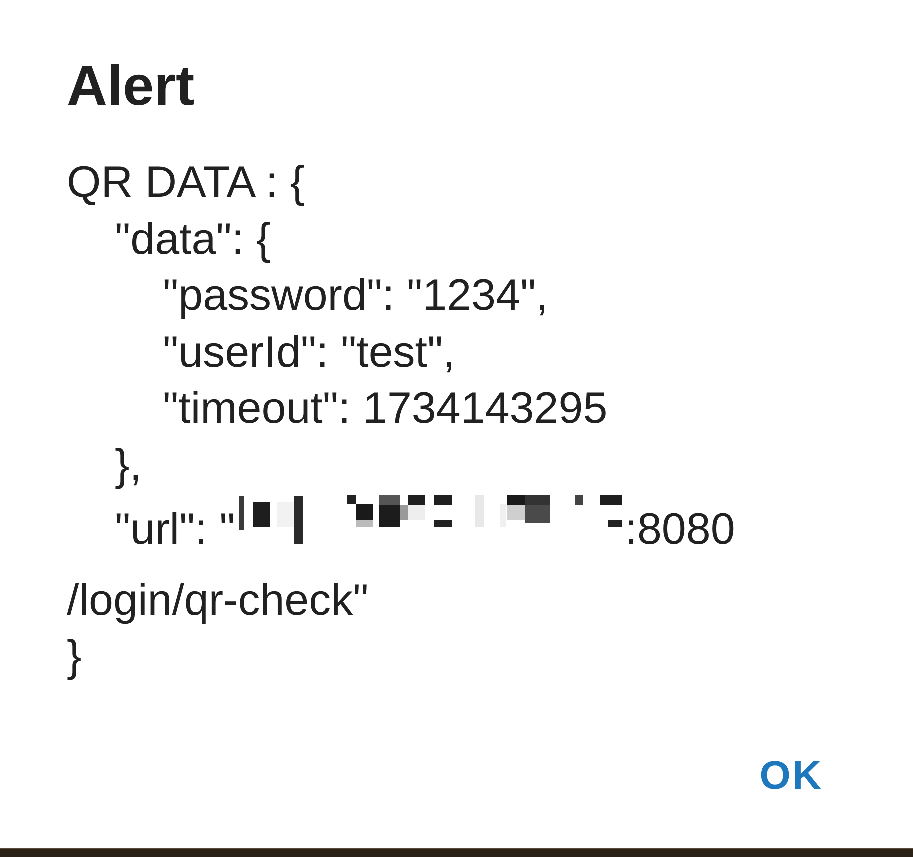 The image size is (913, 857). What do you see at coordinates (309, 352) in the screenshot?
I see `message-line: "userId": "test",` at bounding box center [309, 352].